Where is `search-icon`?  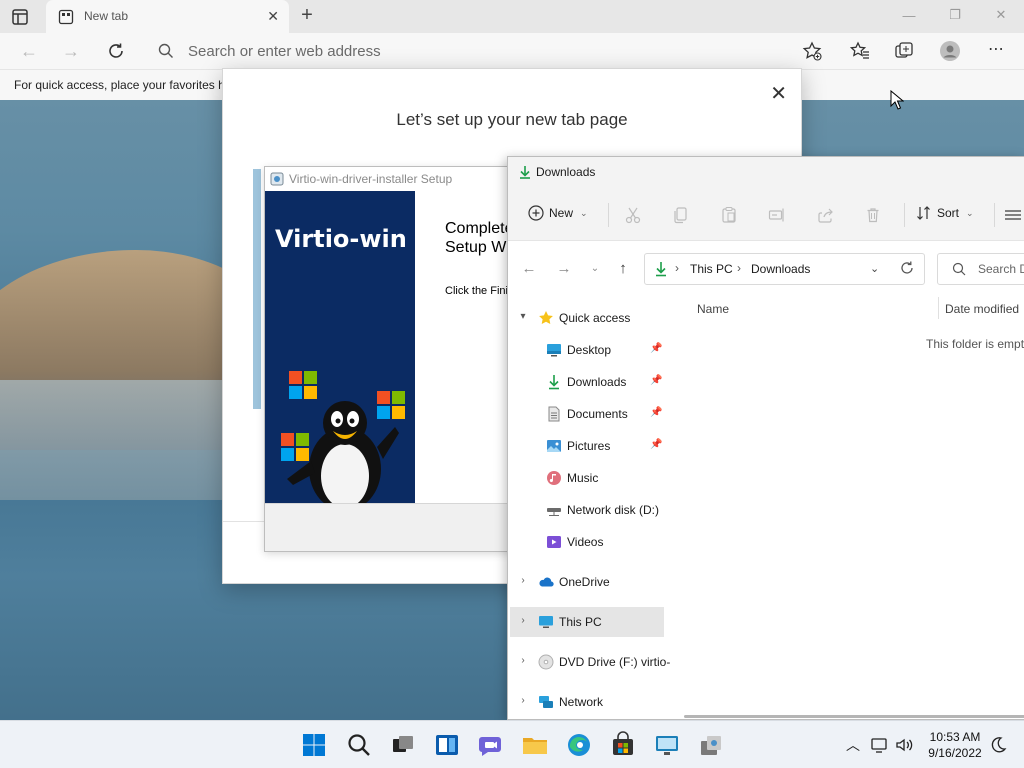 search-icon is located at coordinates (359, 745).